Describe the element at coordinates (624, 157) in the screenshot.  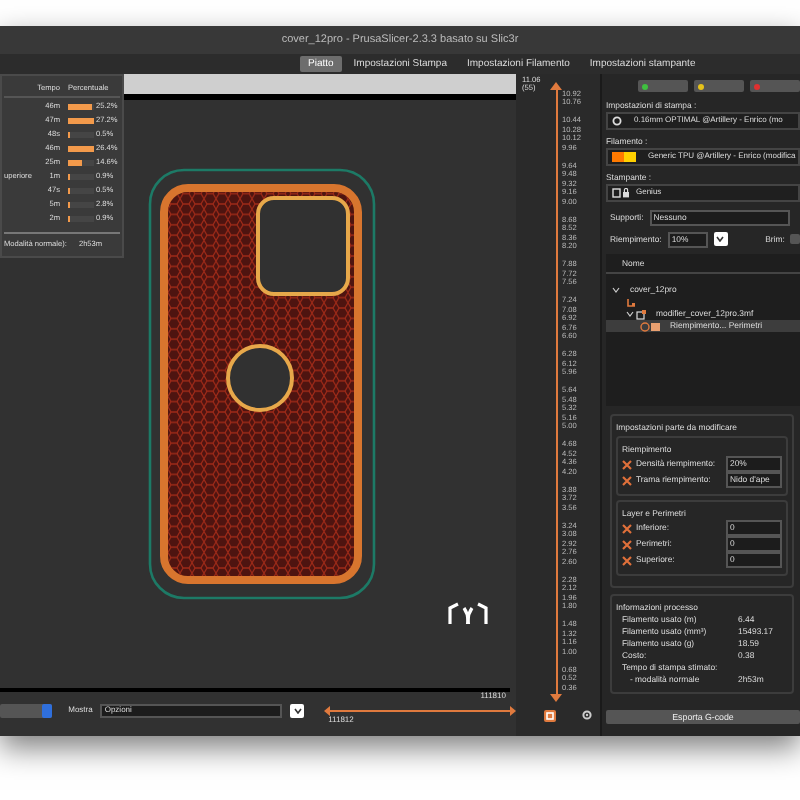
I see `color-swatch-icon` at that location.